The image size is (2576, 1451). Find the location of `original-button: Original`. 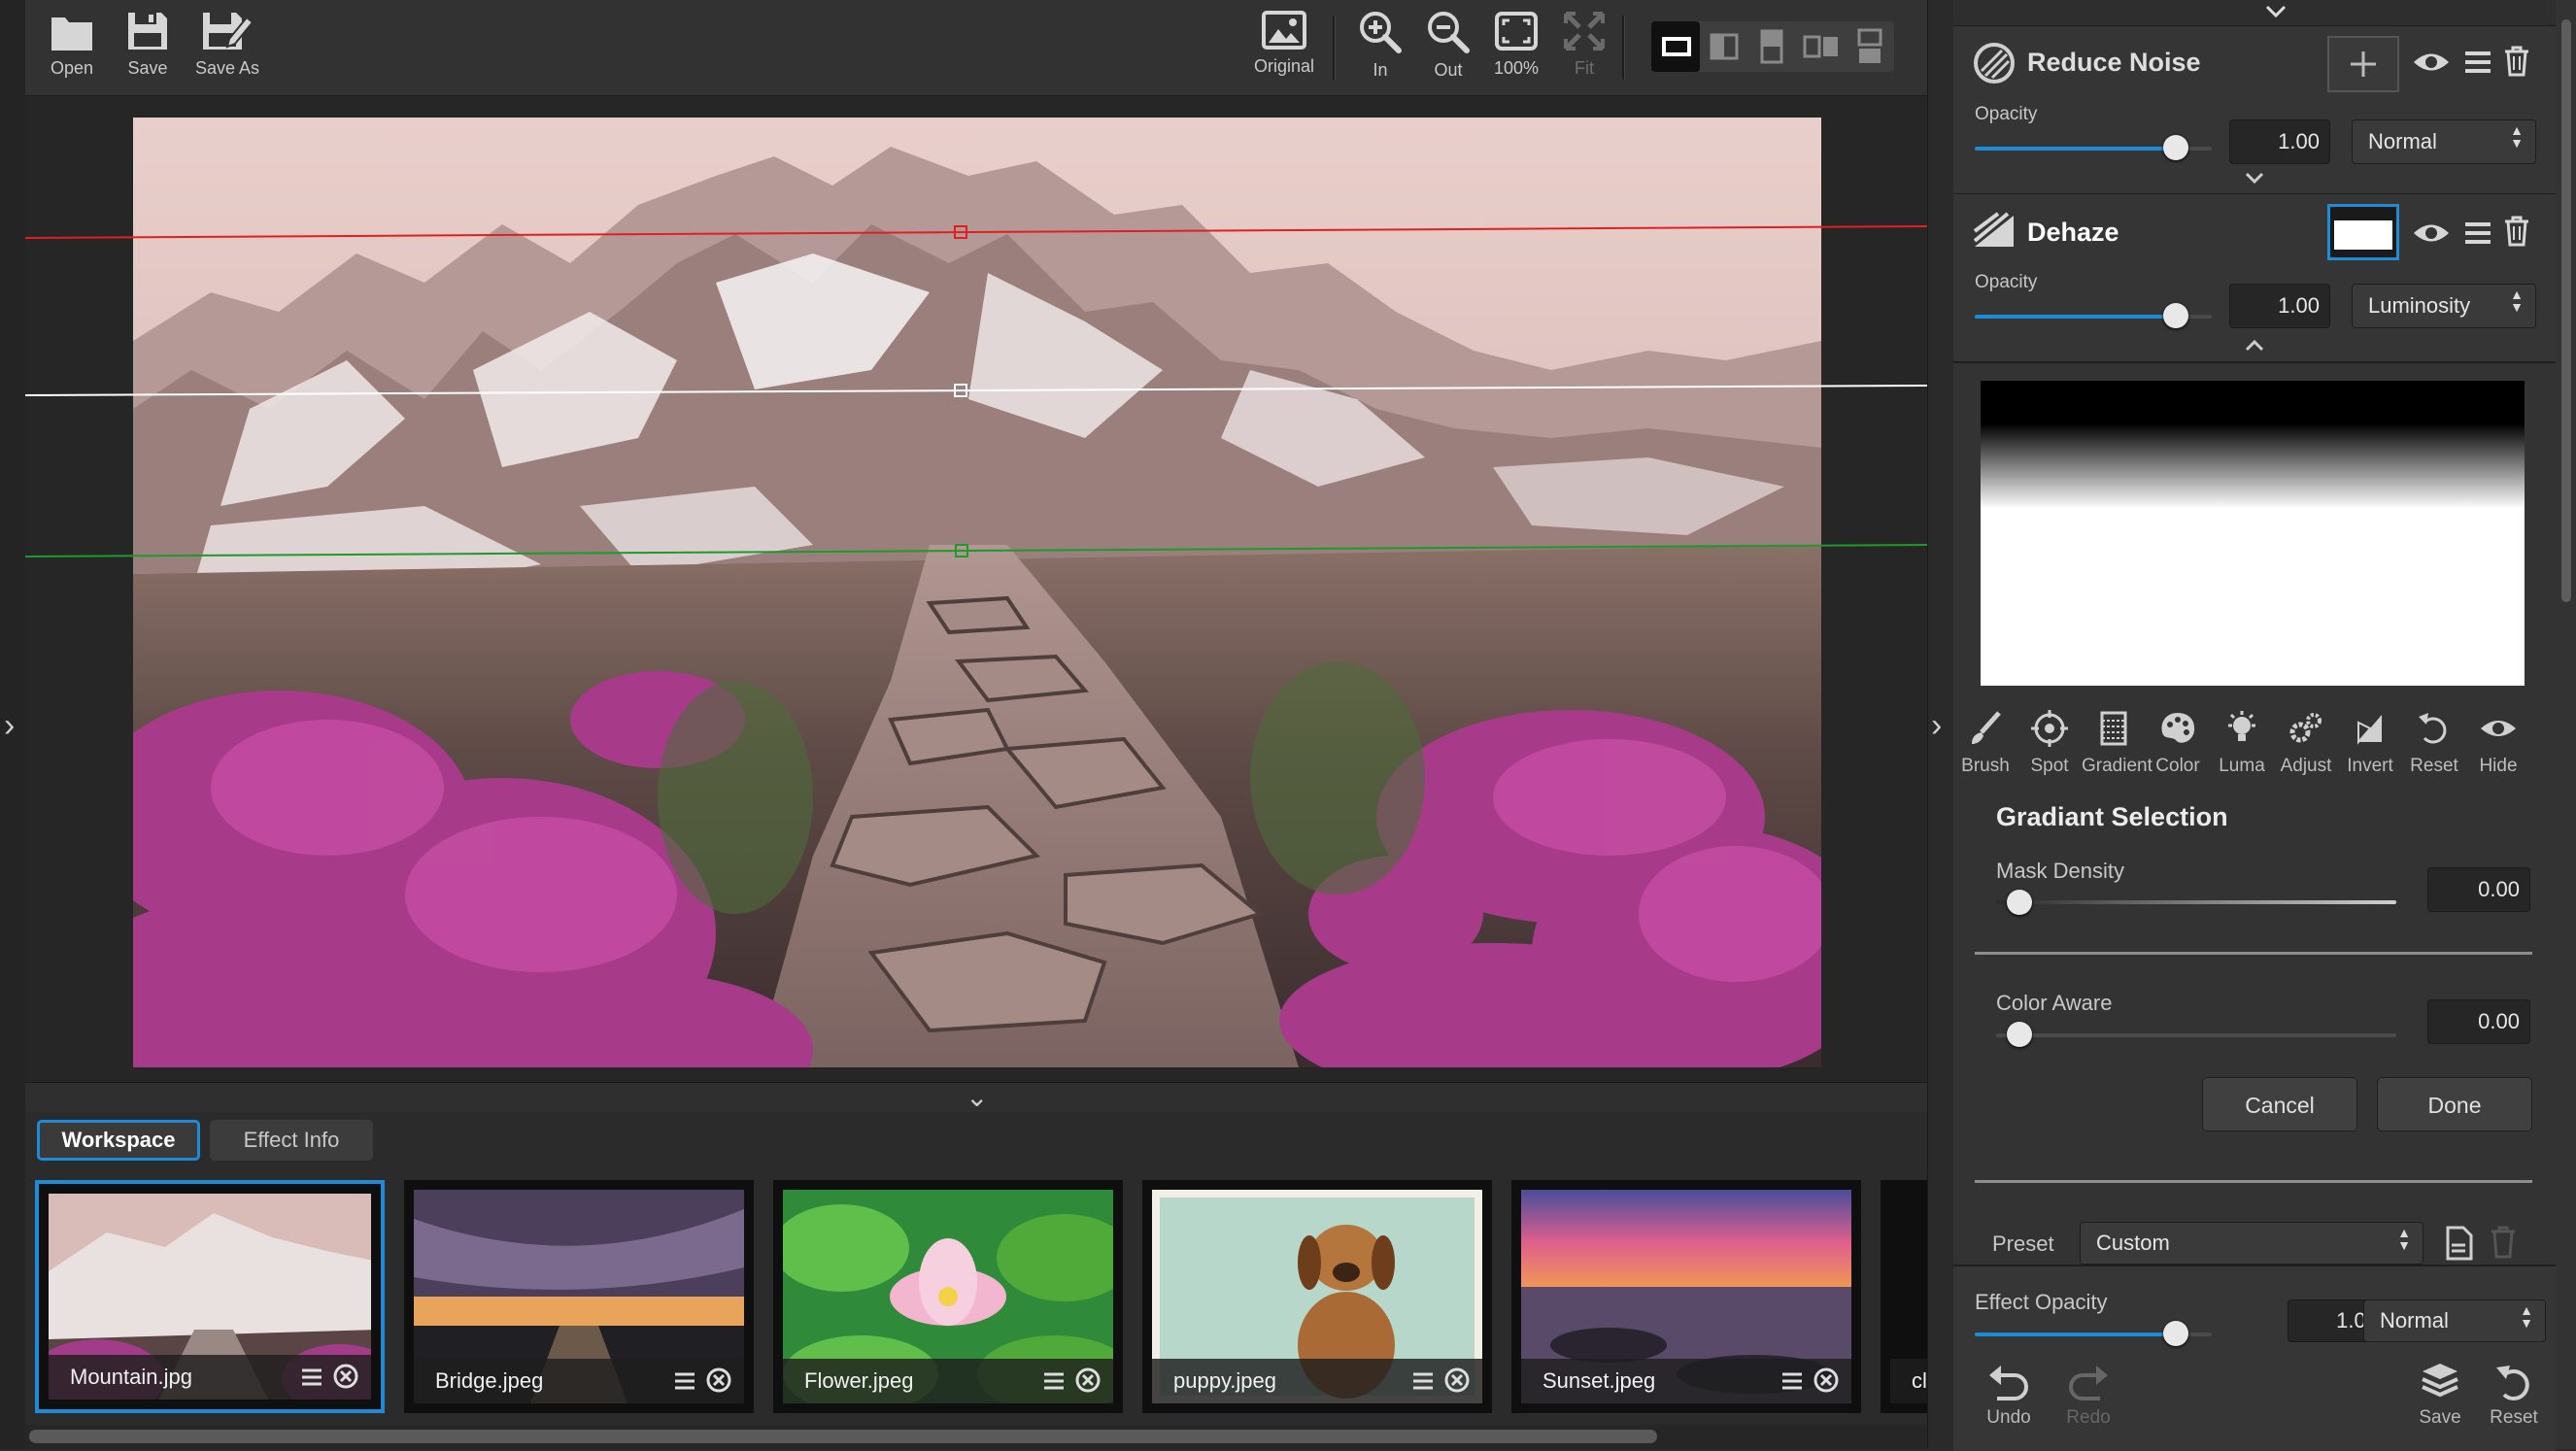

original-button: Original is located at coordinates (1284, 41).